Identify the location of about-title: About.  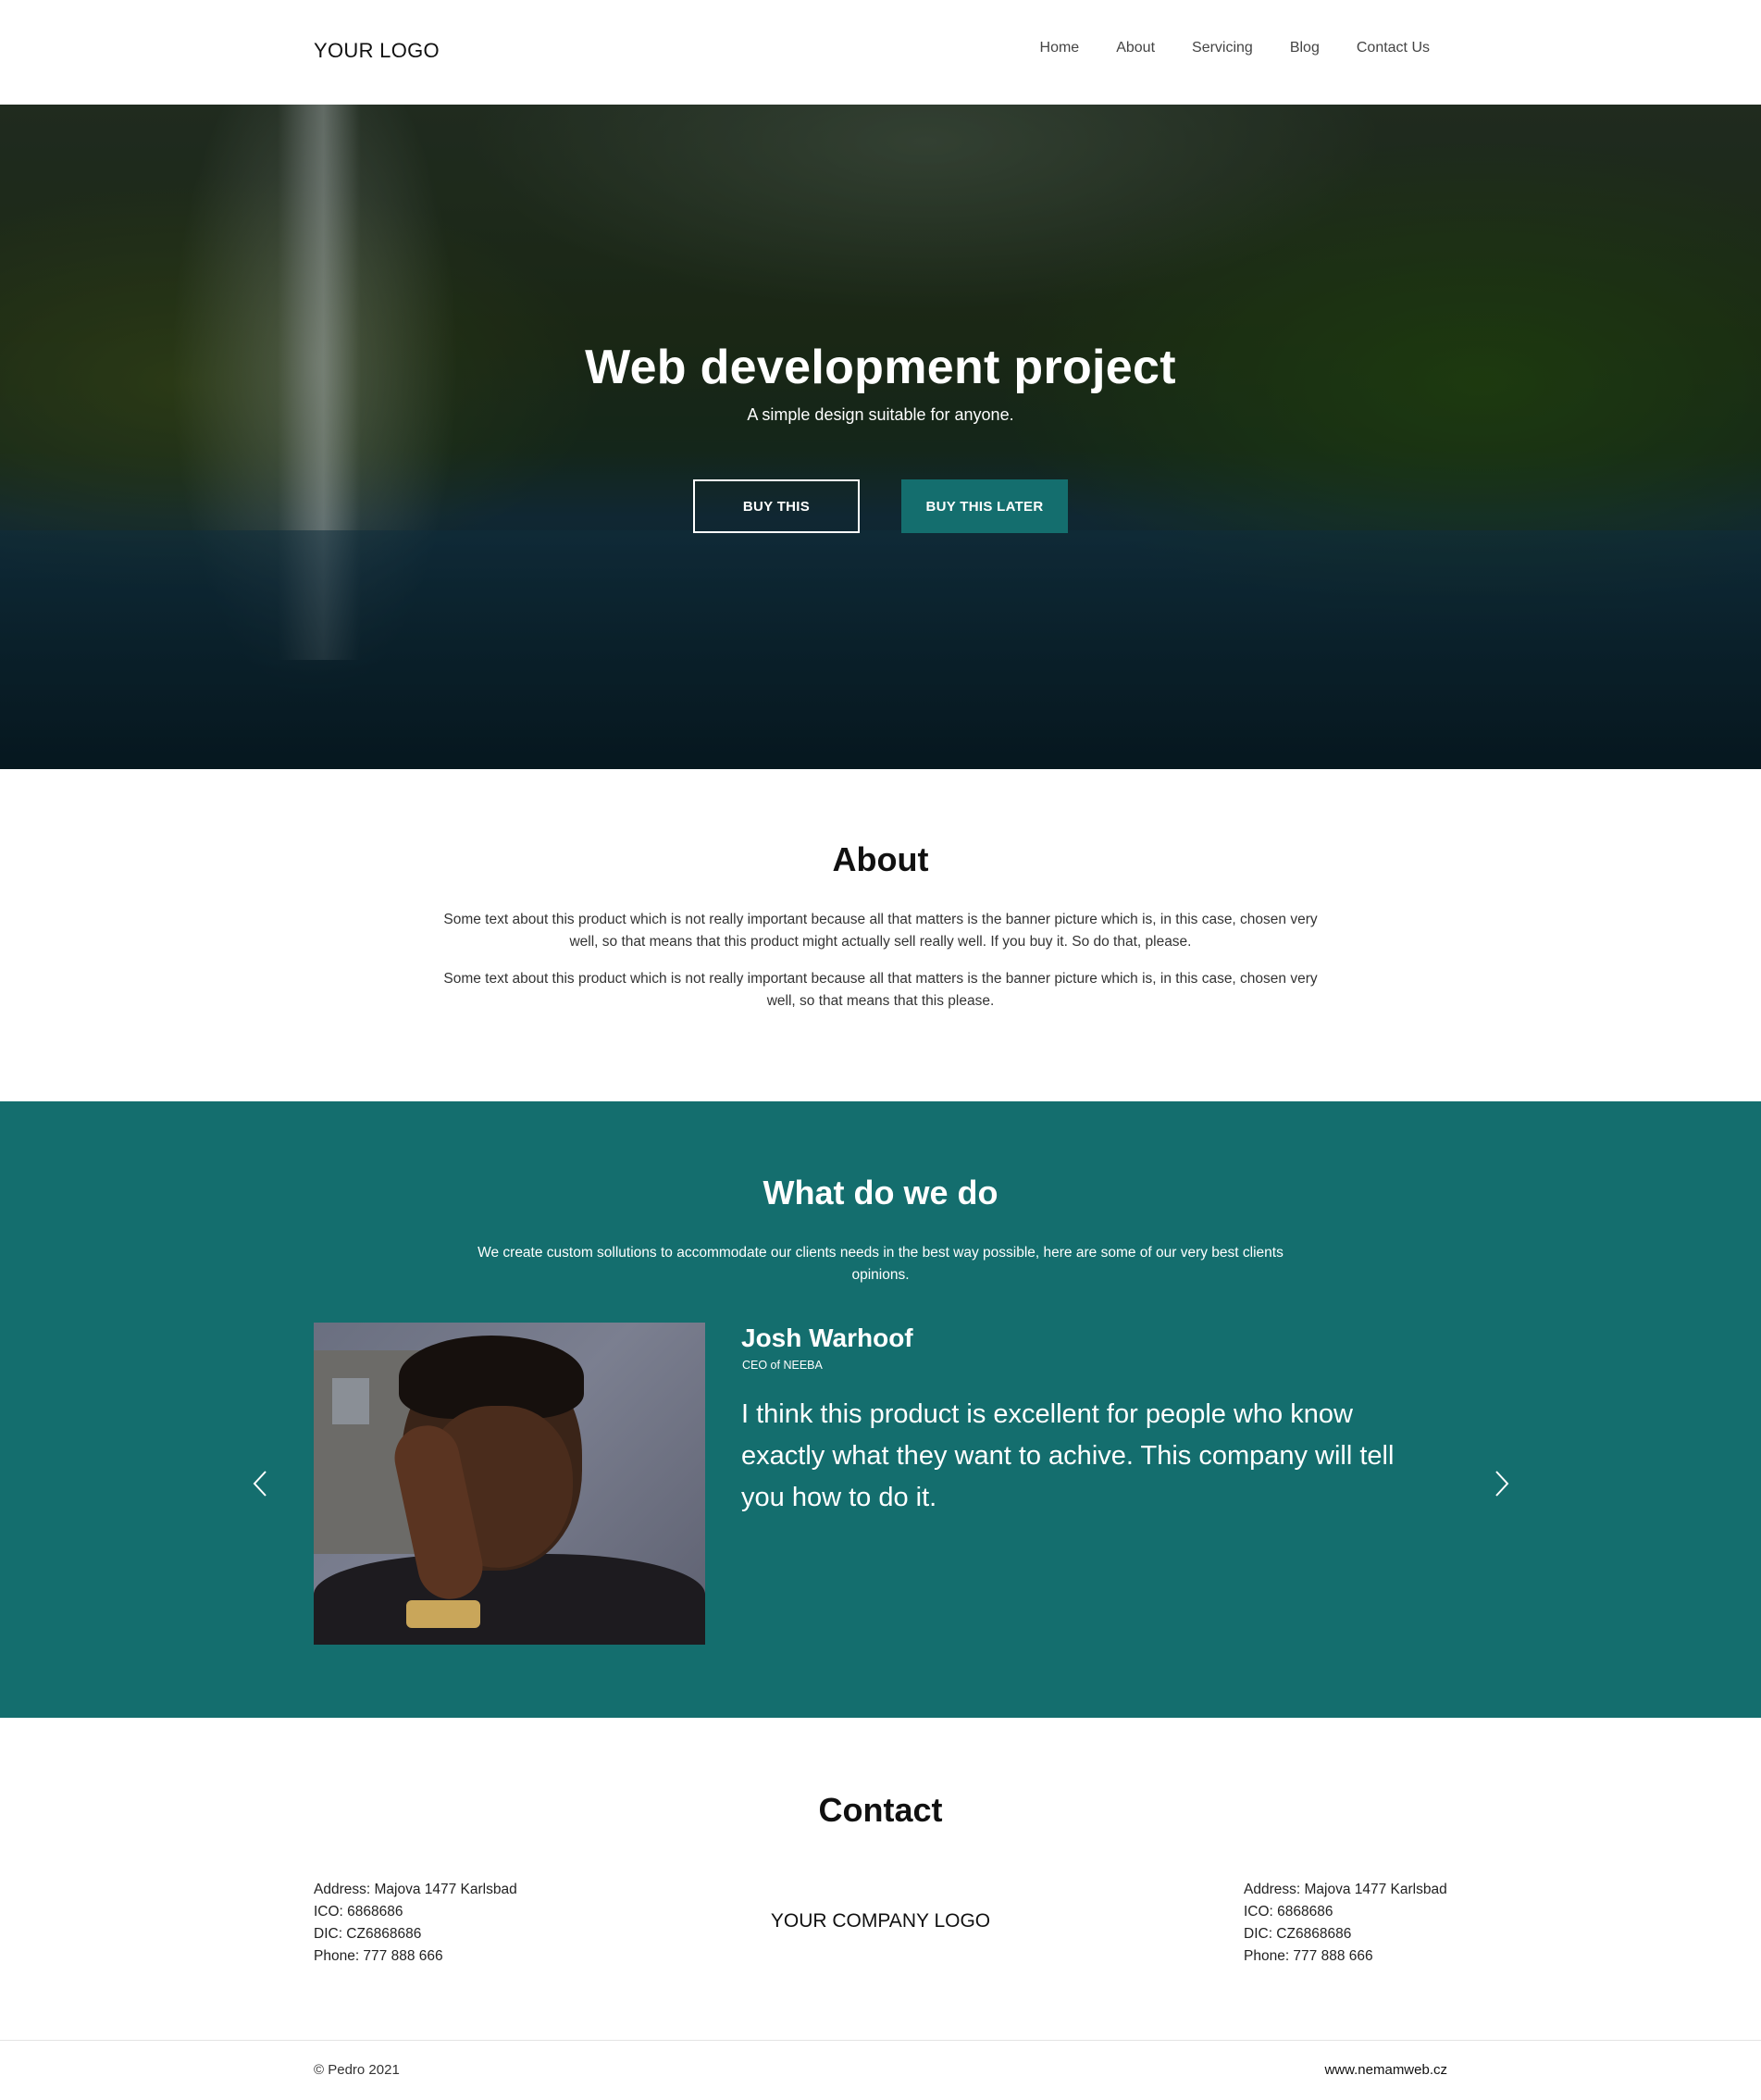
(880, 859).